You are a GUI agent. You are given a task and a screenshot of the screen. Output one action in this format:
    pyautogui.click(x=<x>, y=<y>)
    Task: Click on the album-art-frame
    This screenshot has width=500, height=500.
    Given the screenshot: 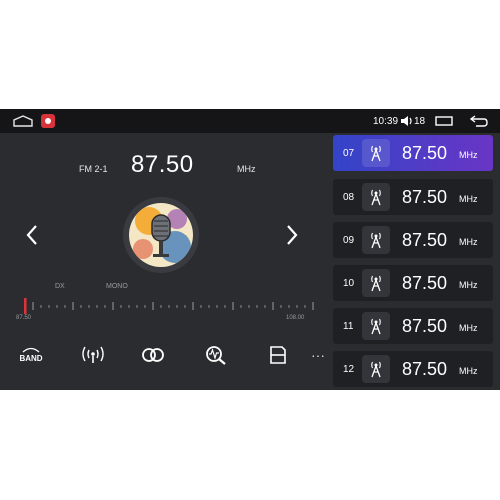 What is the action you would take?
    pyautogui.click(x=161, y=235)
    